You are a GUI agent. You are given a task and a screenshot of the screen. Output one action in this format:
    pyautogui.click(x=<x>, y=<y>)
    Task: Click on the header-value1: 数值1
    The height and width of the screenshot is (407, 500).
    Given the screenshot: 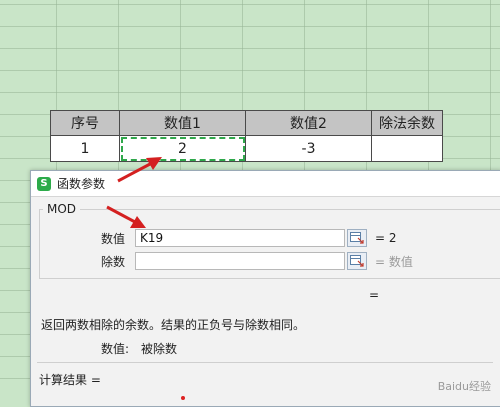 What is the action you would take?
    pyautogui.click(x=182, y=123)
    